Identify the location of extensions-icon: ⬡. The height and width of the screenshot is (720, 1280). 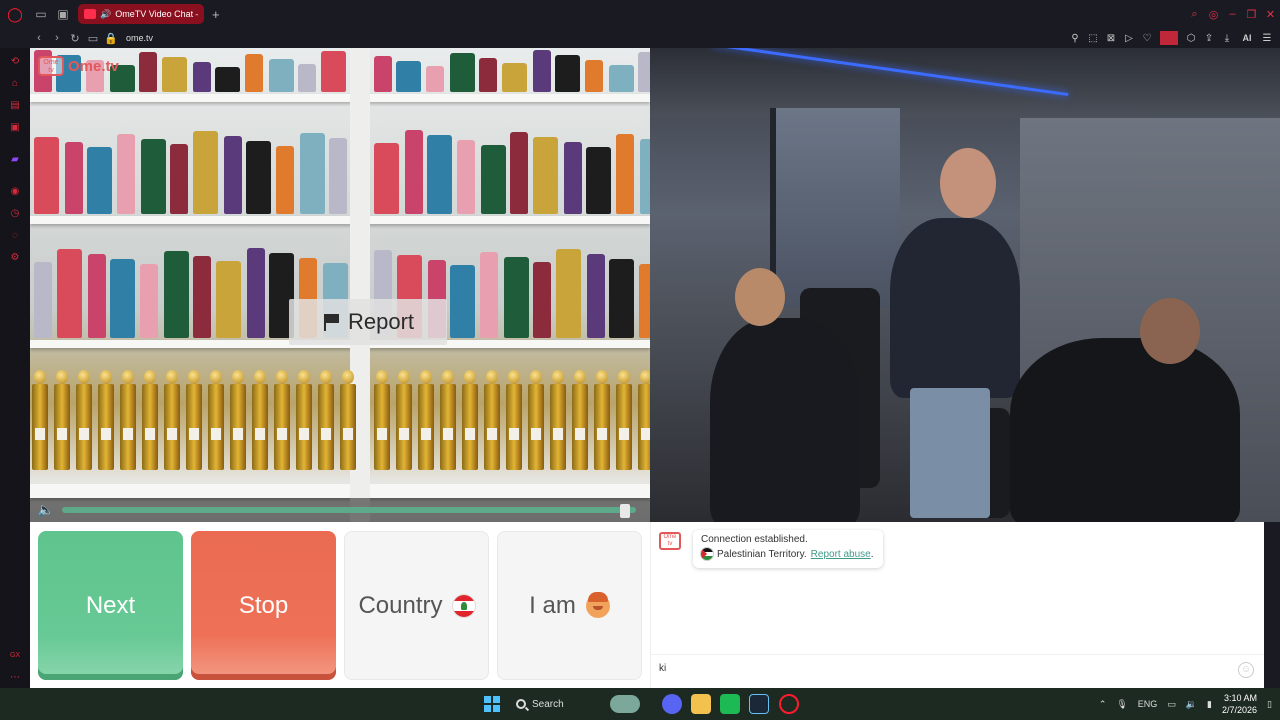
(1191, 38).